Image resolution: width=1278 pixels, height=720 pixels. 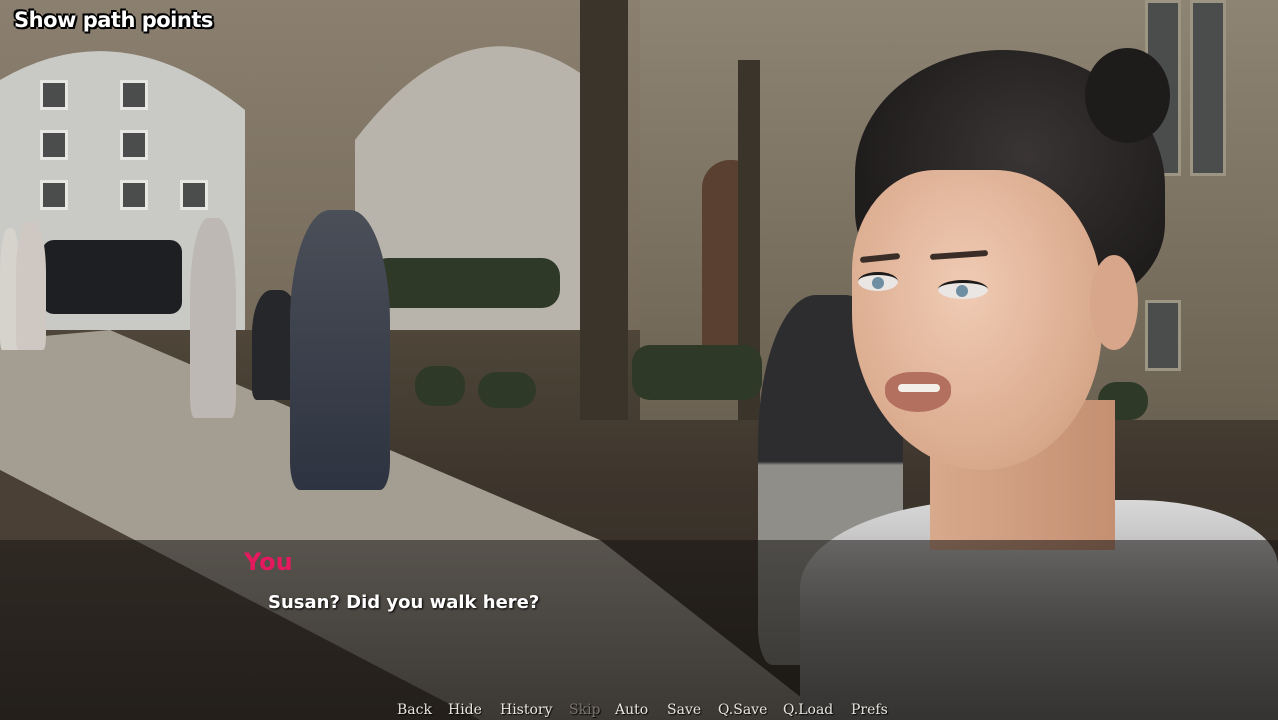 What do you see at coordinates (465, 283) in the screenshot?
I see `hedge` at bounding box center [465, 283].